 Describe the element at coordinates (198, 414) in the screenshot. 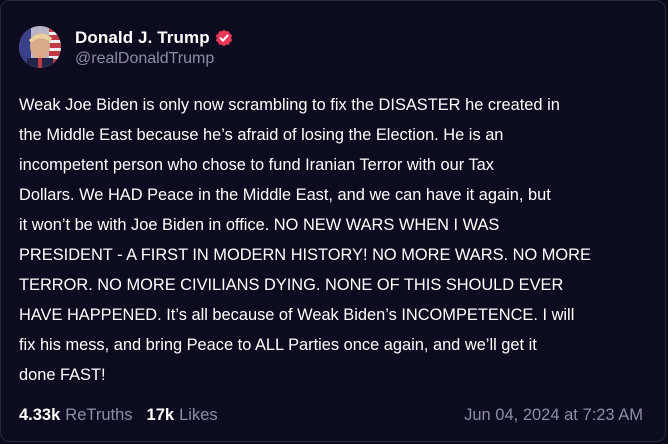

I see `likes-label: Likes` at that location.